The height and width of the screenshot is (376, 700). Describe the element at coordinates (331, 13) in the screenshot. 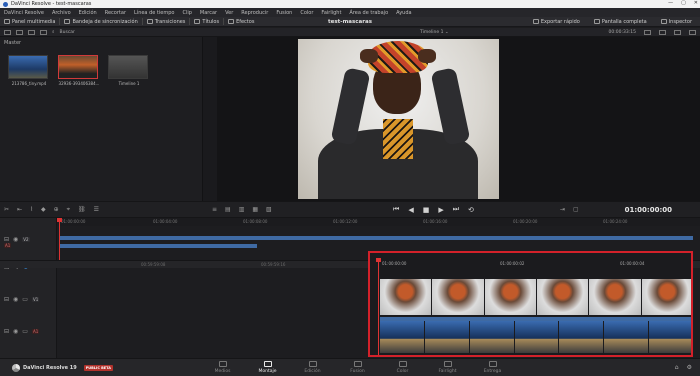

I see `menu-item: Fairlight` at that location.